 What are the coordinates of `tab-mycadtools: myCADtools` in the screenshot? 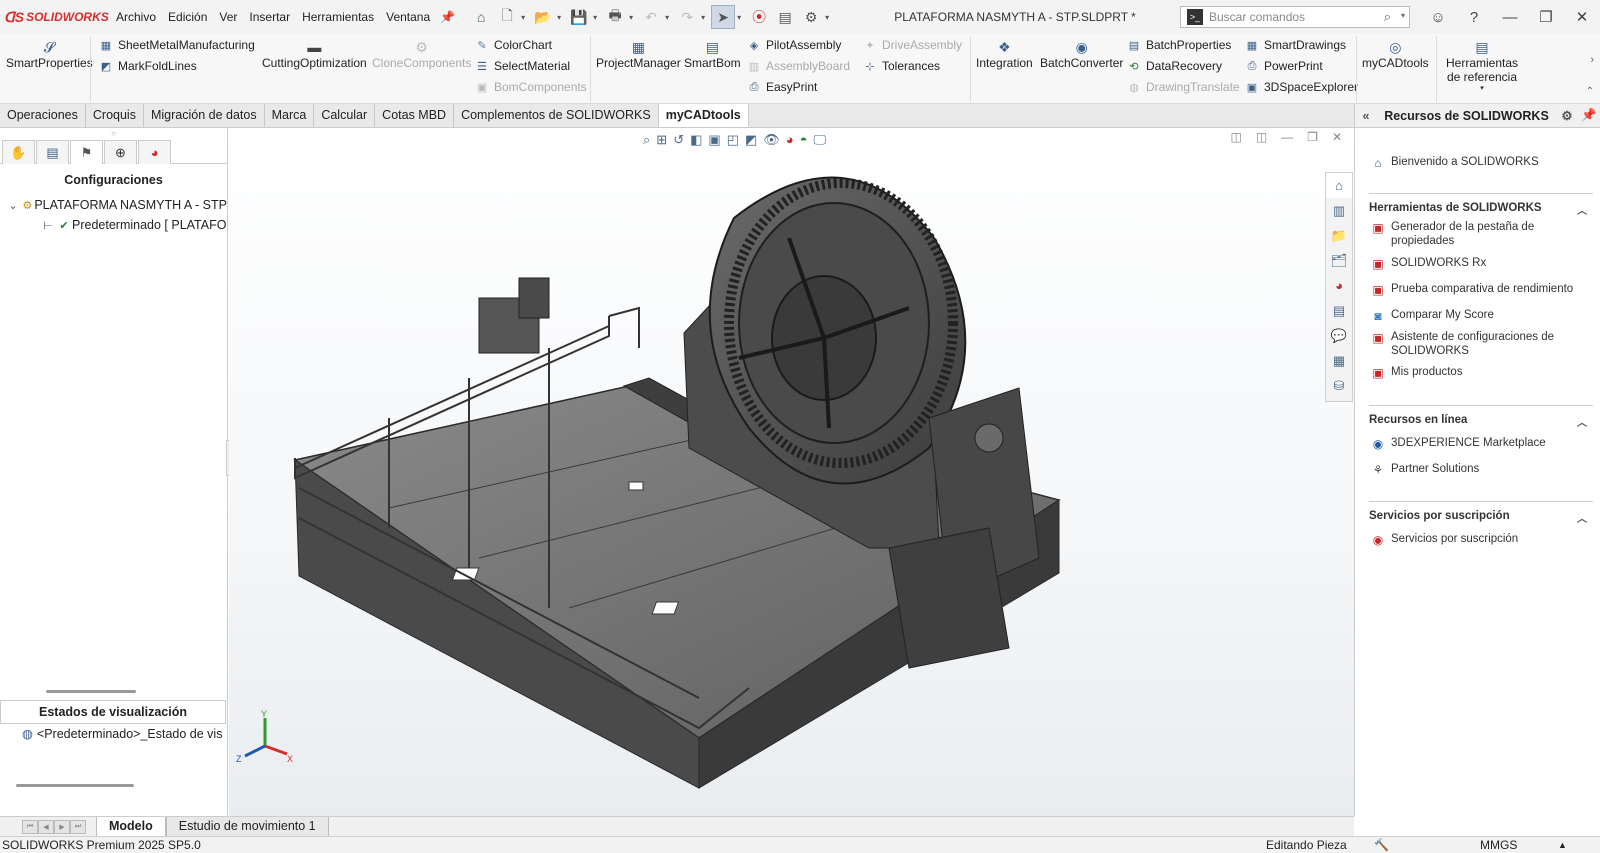 It's located at (703, 115).